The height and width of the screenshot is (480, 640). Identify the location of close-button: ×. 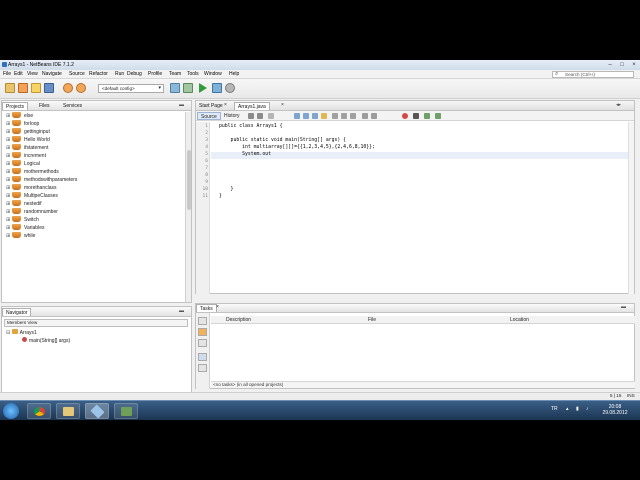
(634, 65).